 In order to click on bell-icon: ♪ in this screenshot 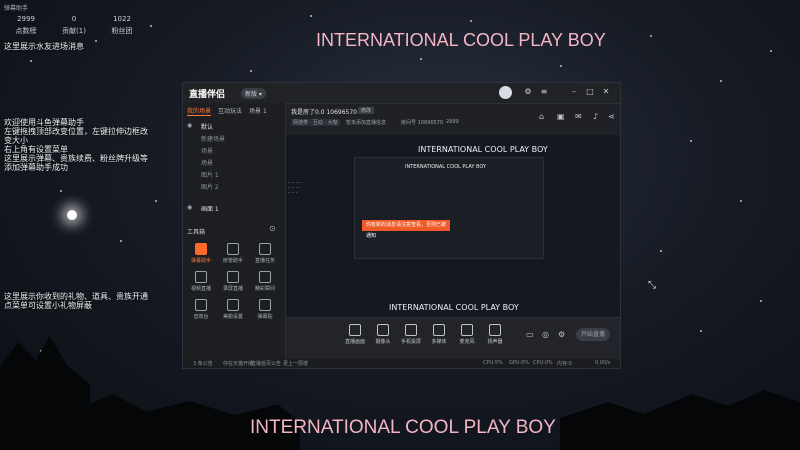, I will do `click(595, 116)`.